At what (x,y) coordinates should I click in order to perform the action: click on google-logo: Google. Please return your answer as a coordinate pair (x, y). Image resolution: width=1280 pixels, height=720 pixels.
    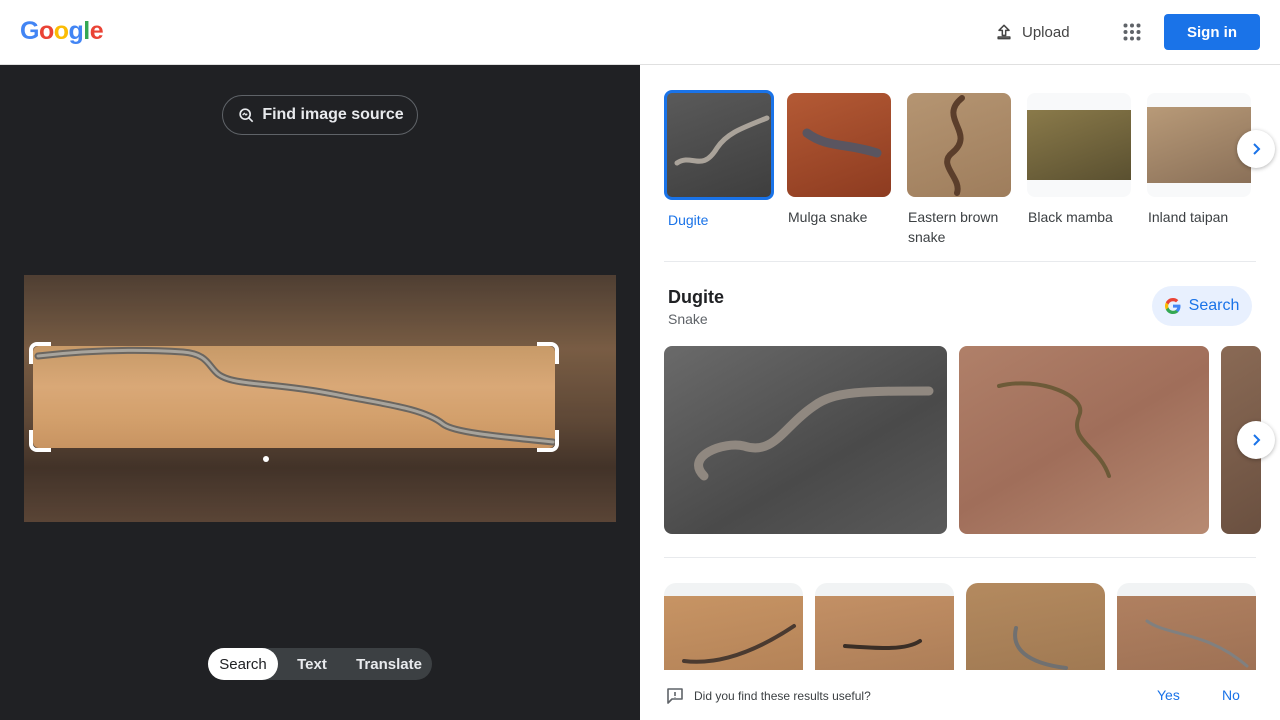
    Looking at the image, I should click on (62, 31).